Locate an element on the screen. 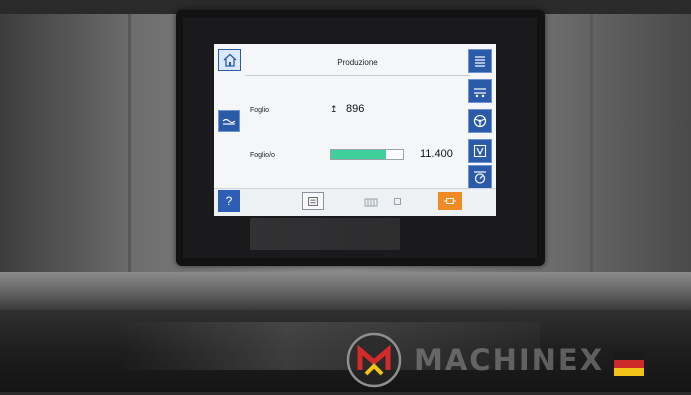 The height and width of the screenshot is (395, 691). blanket-button is located at coordinates (371, 201).